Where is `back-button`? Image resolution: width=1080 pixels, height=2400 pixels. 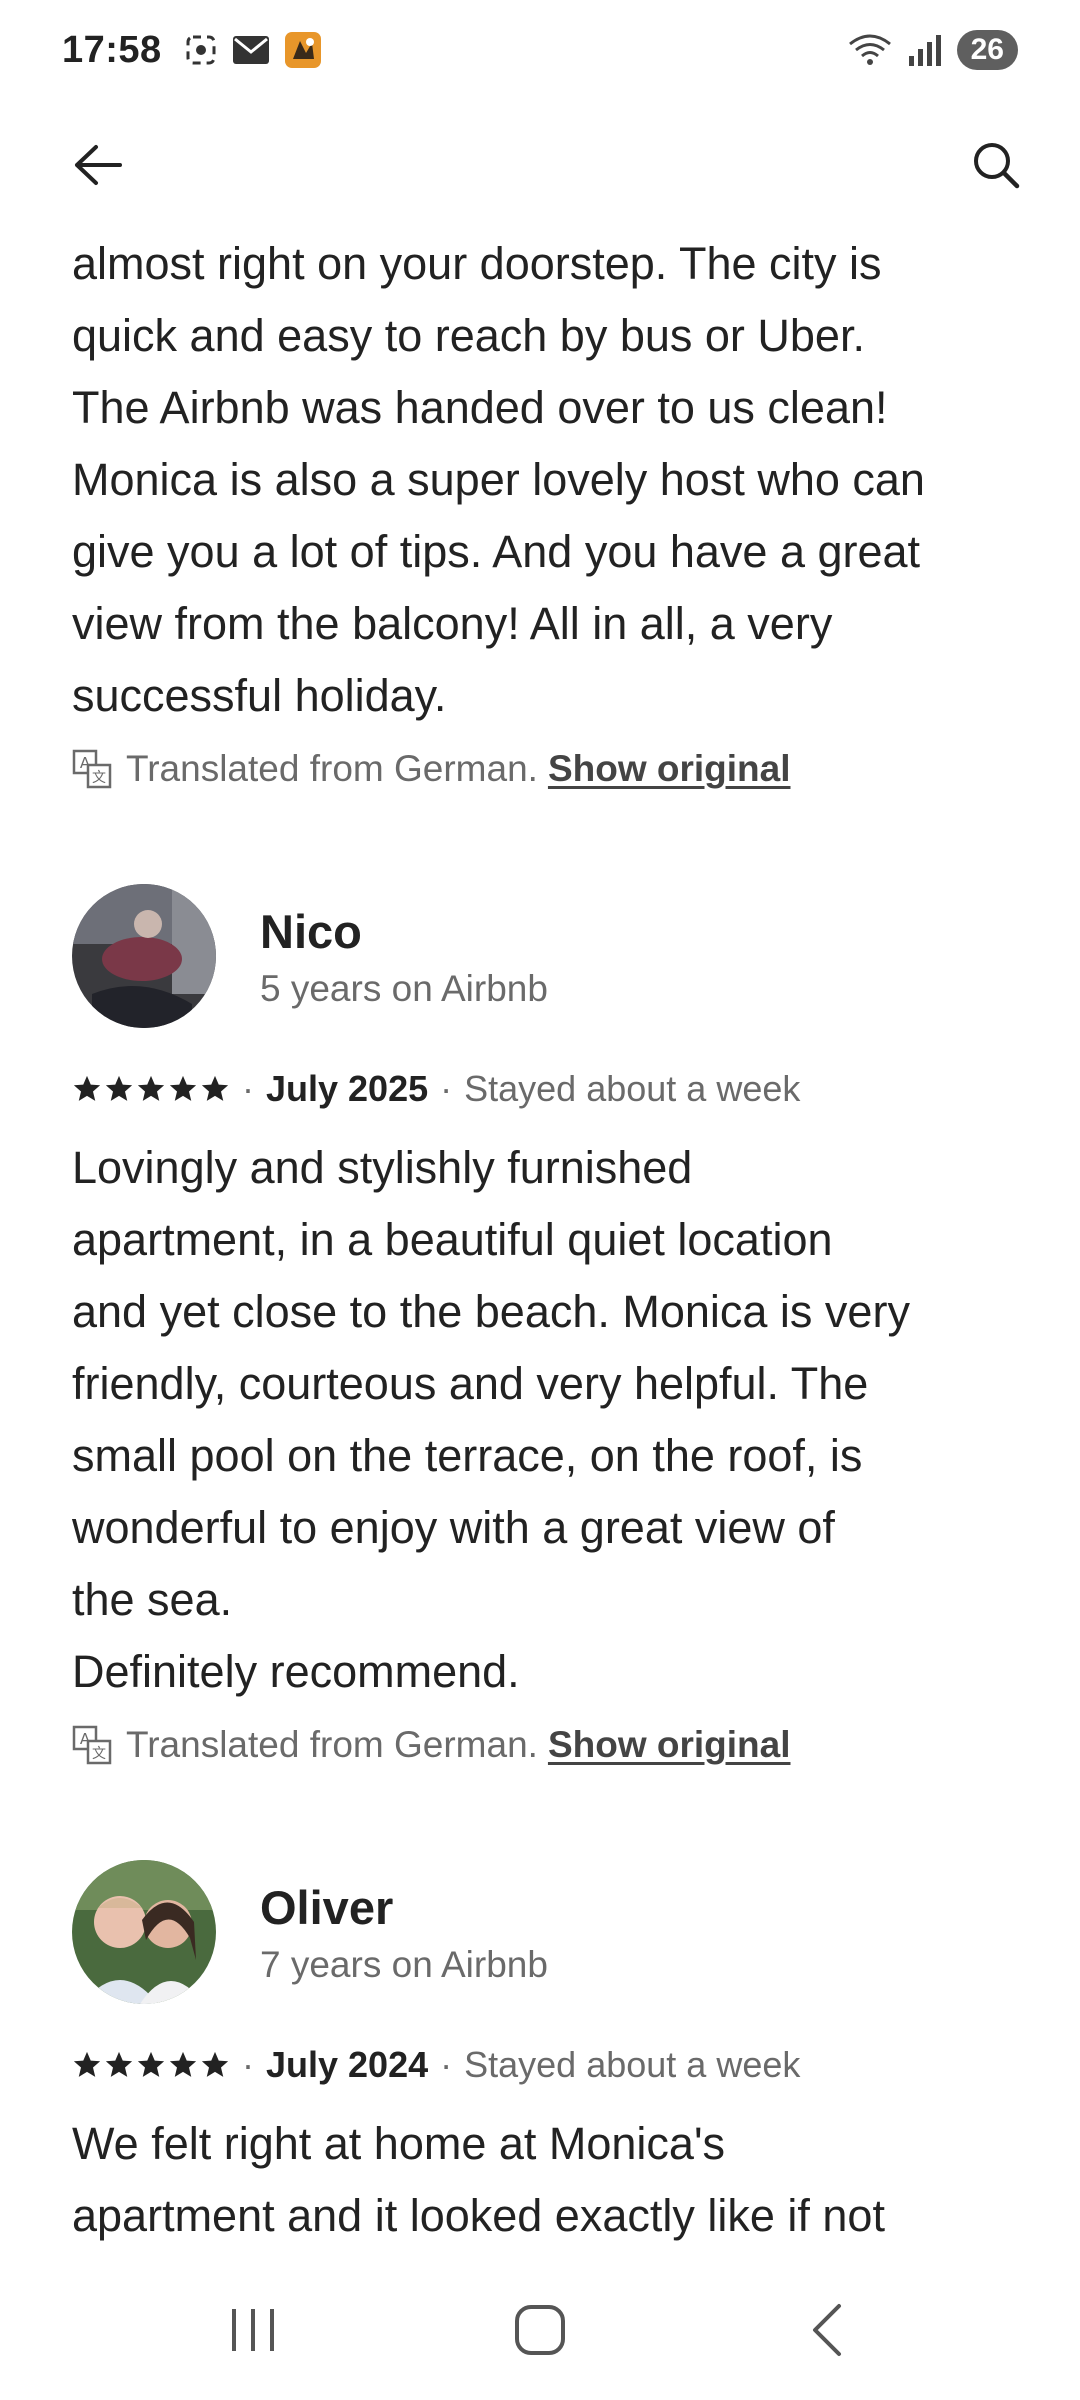
back-button is located at coordinates (98, 165).